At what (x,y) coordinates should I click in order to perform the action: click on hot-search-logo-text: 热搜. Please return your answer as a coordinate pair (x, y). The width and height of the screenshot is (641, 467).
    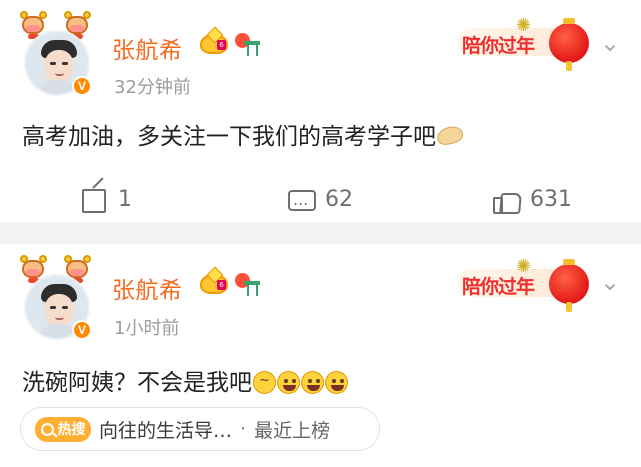
    Looking at the image, I should click on (71, 430).